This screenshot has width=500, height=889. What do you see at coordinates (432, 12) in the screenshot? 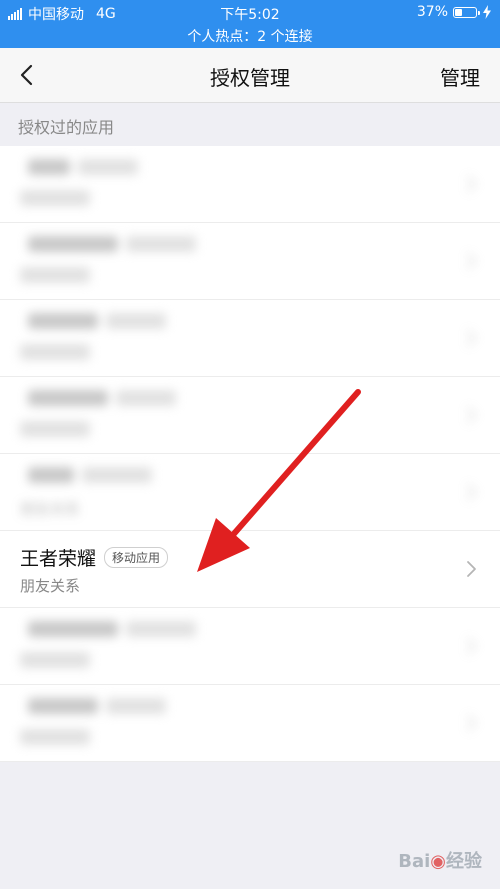
I see `battery-percent: 37%` at bounding box center [432, 12].